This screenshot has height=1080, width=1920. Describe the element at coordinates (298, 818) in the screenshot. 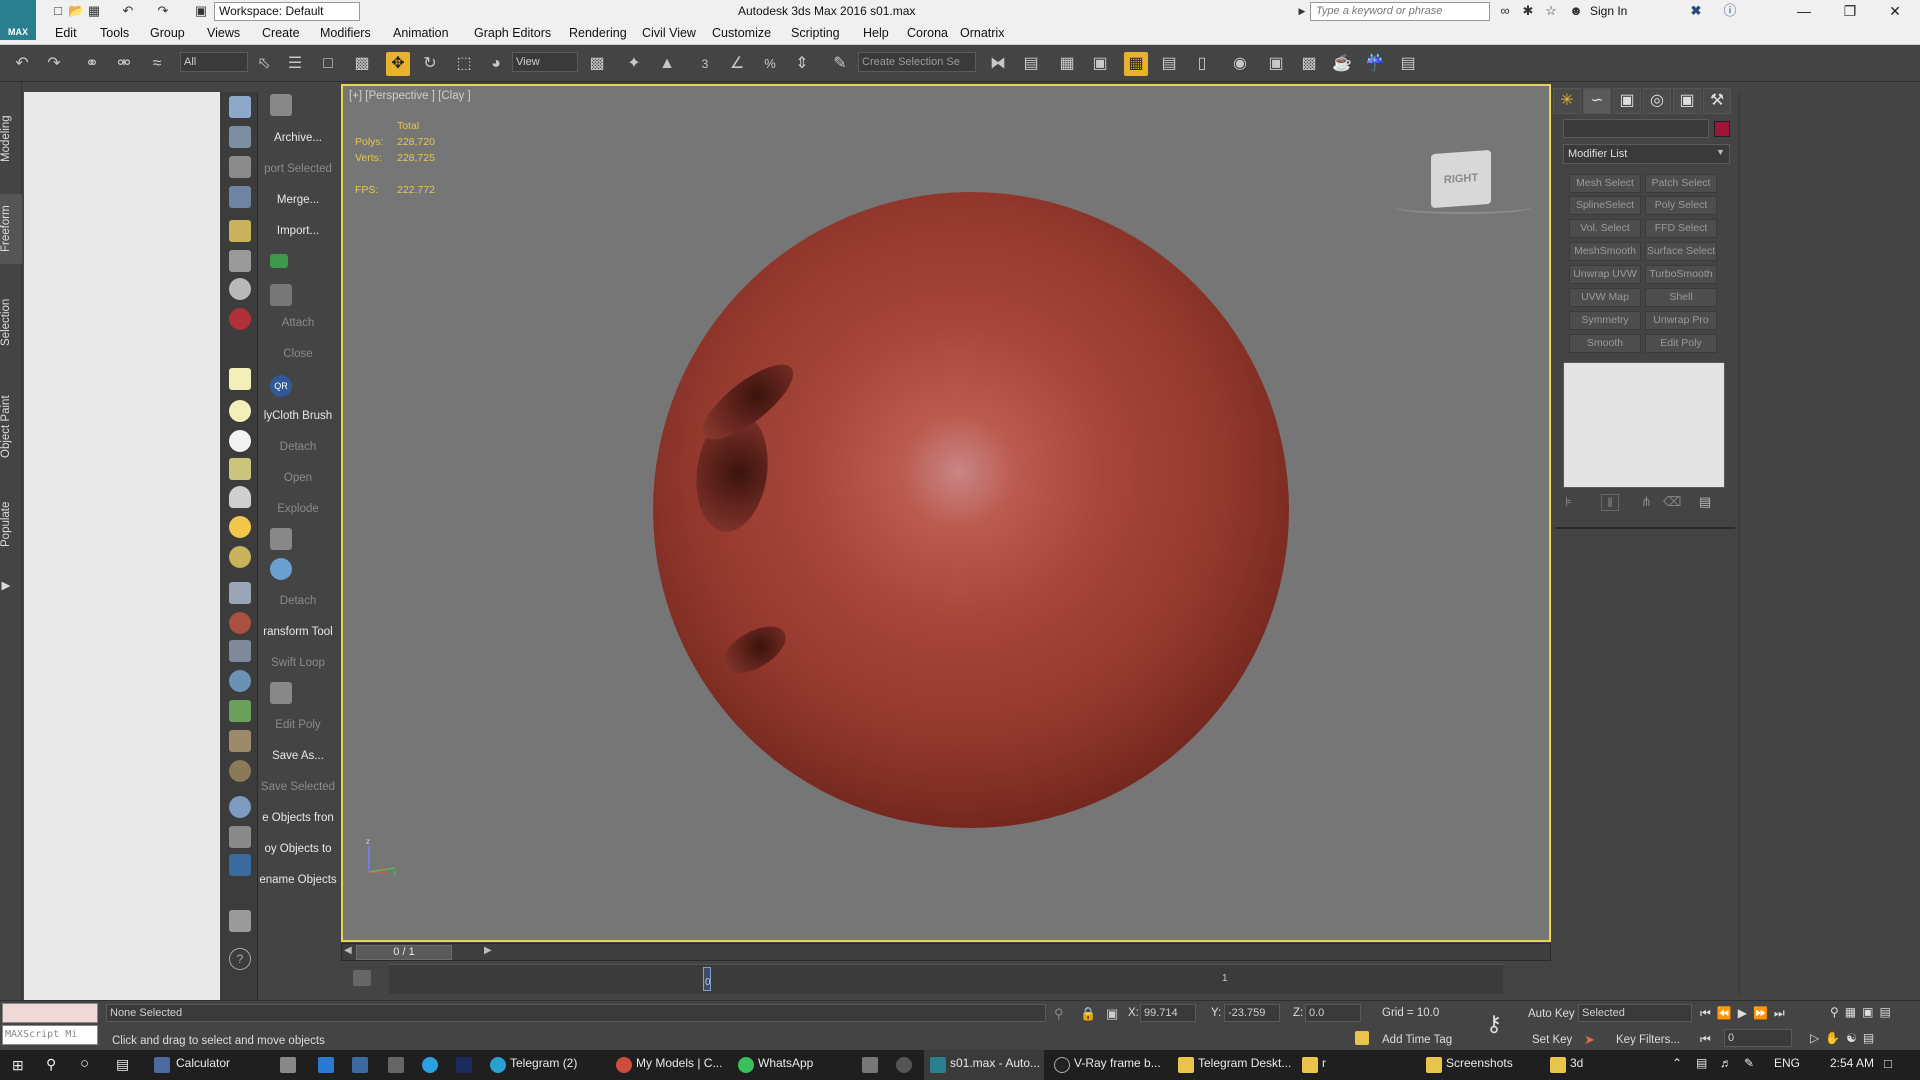

I see `command-move-objects-from: e Objects fron` at that location.